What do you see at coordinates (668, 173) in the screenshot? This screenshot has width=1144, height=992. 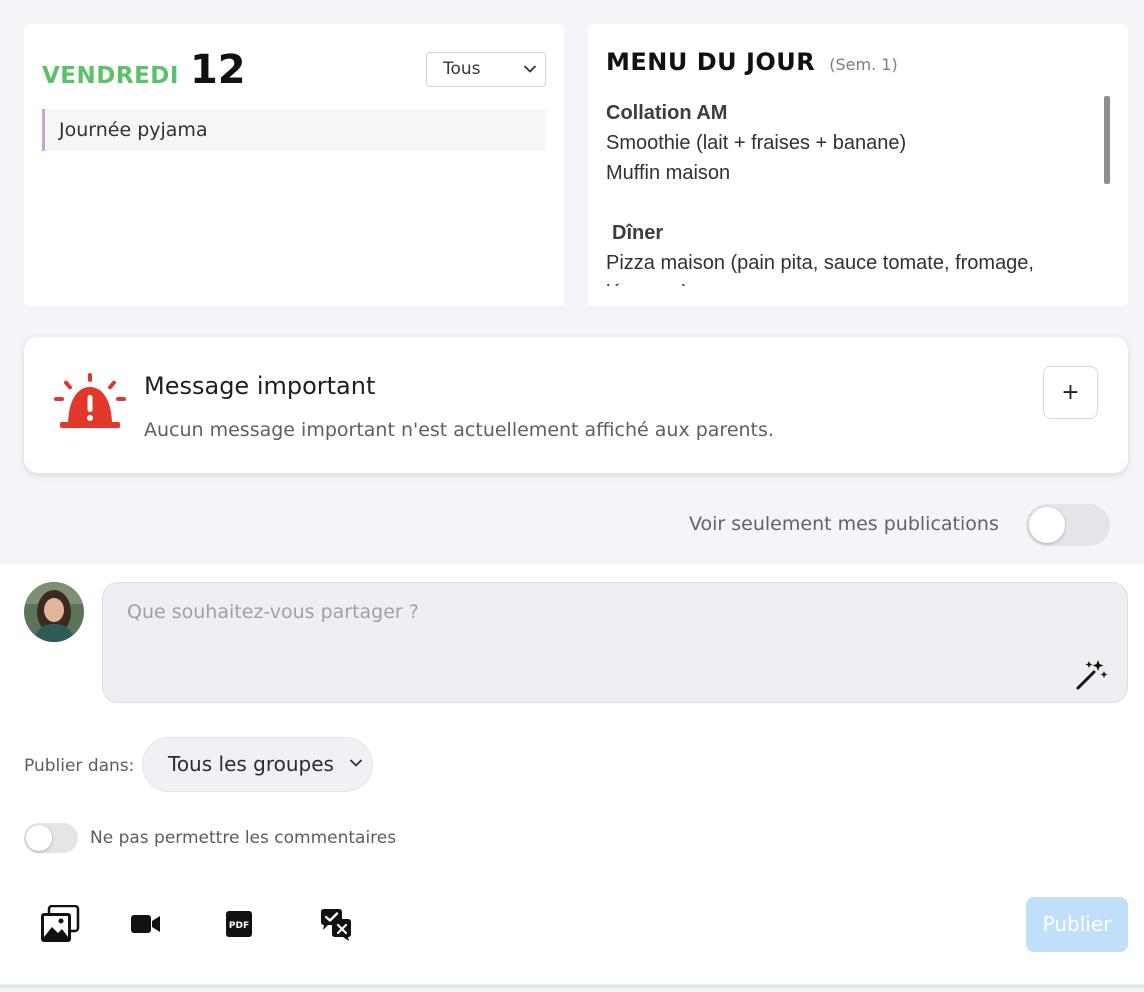 I see `menu-line: Muffin maison` at bounding box center [668, 173].